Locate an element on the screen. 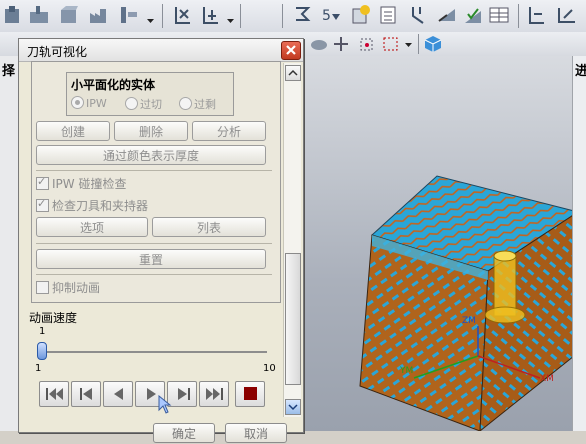 This screenshot has width=586, height=444. play-reverse-button is located at coordinates (118, 394).